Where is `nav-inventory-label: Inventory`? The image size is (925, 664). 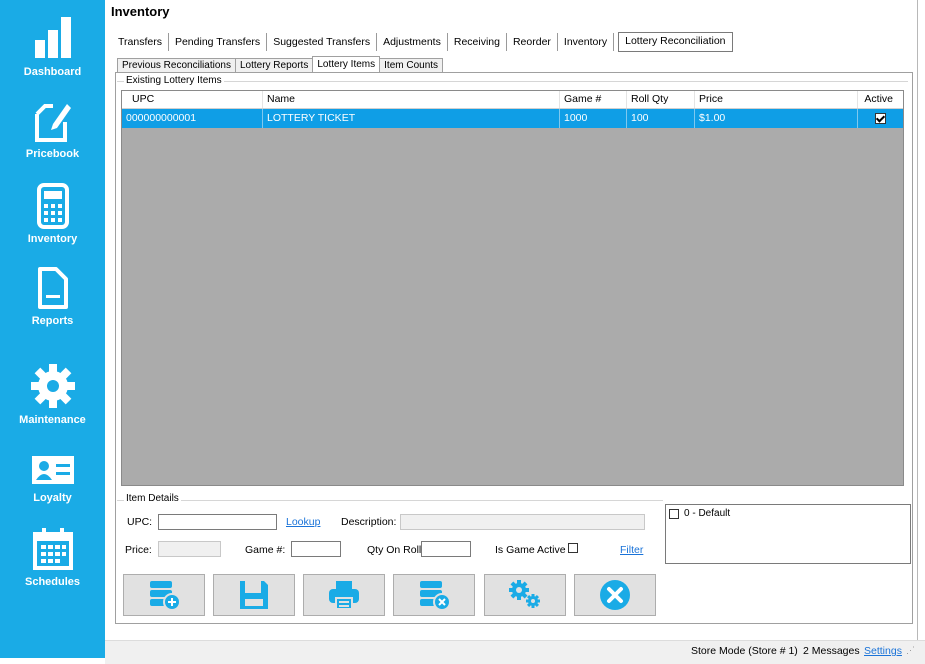 nav-inventory-label: Inventory is located at coordinates (52, 239).